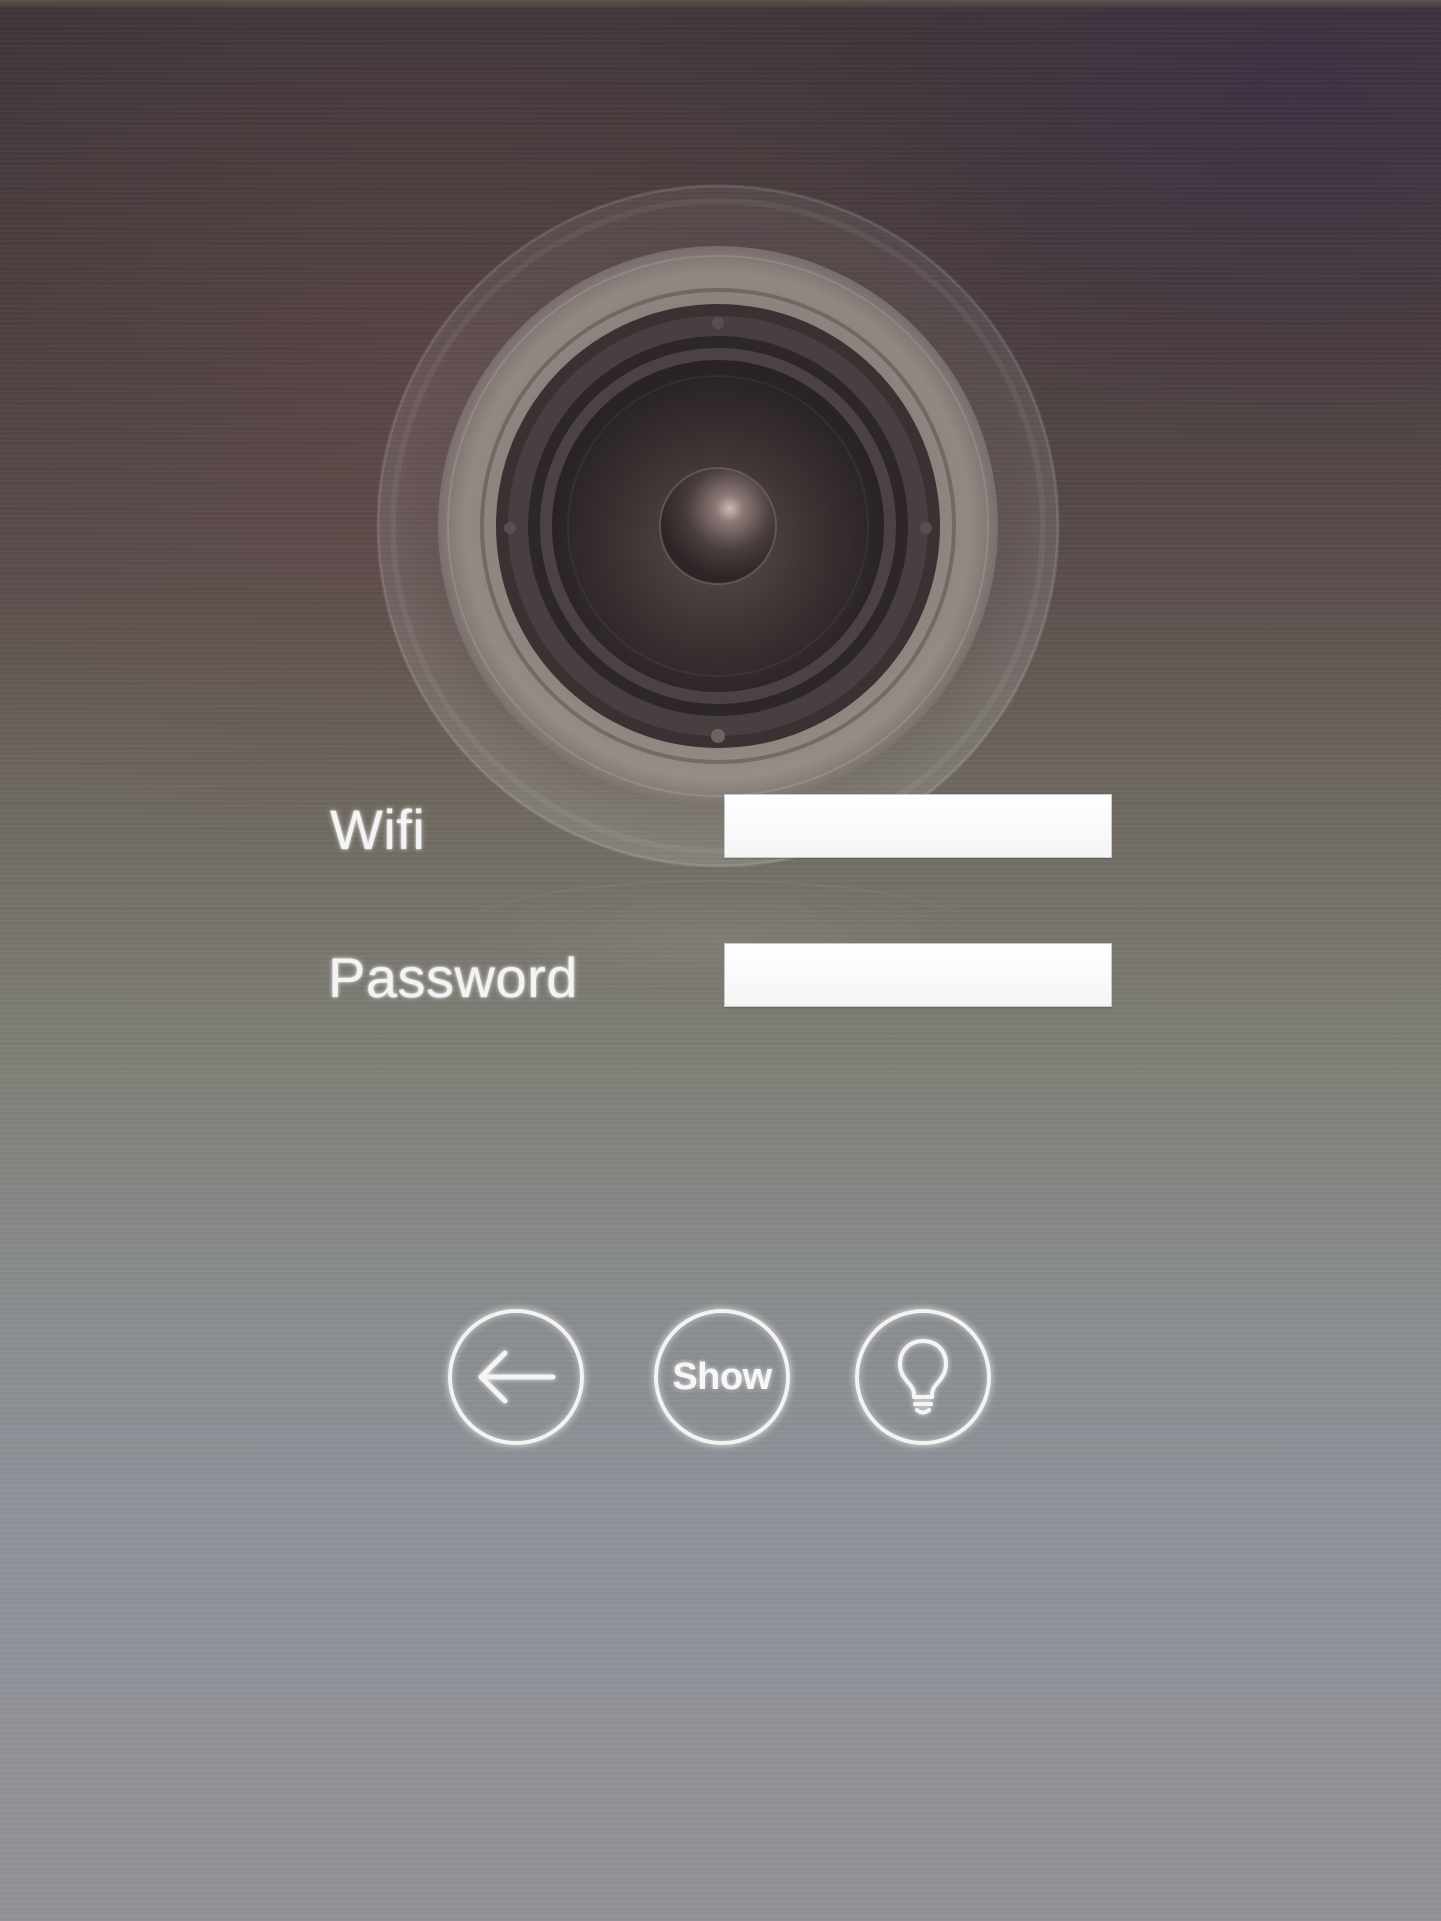 This screenshot has width=1441, height=1921. I want to click on back-button, so click(516, 1377).